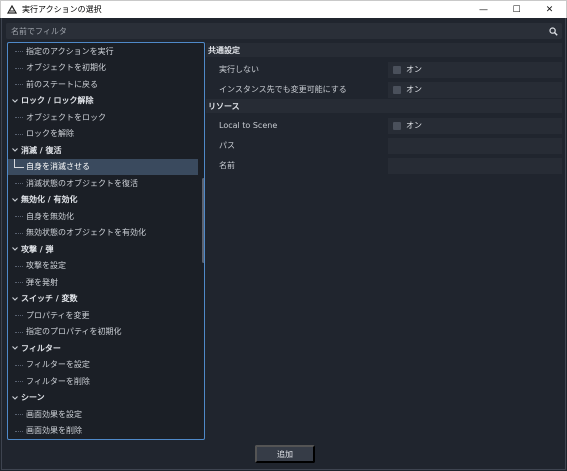 The width and height of the screenshot is (567, 471). What do you see at coordinates (103, 166) in the screenshot?
I see `tree-item: 自身を消滅させる` at bounding box center [103, 166].